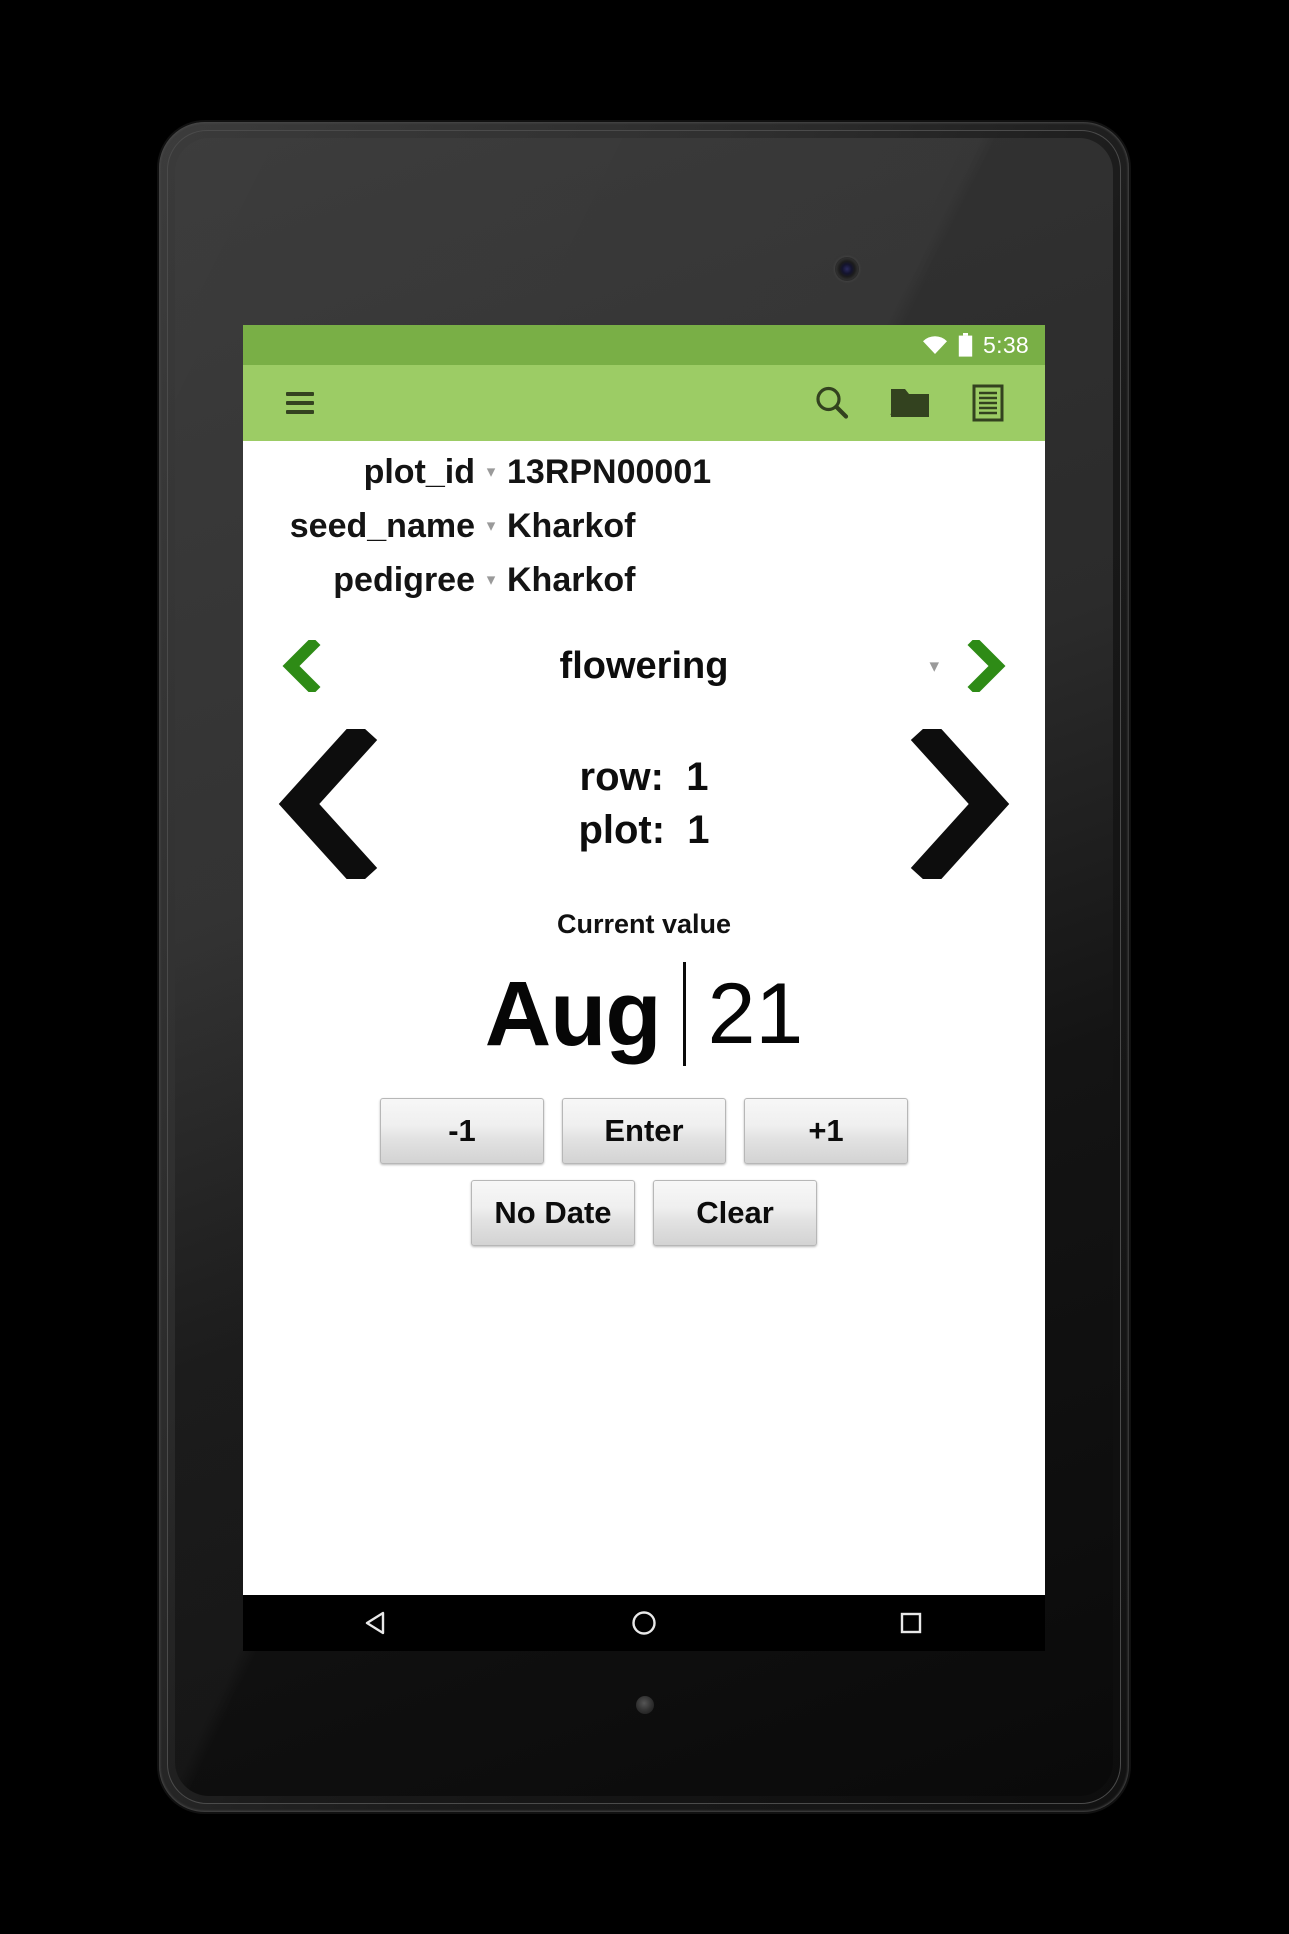  What do you see at coordinates (986, 666) in the screenshot?
I see `trait-next-button` at bounding box center [986, 666].